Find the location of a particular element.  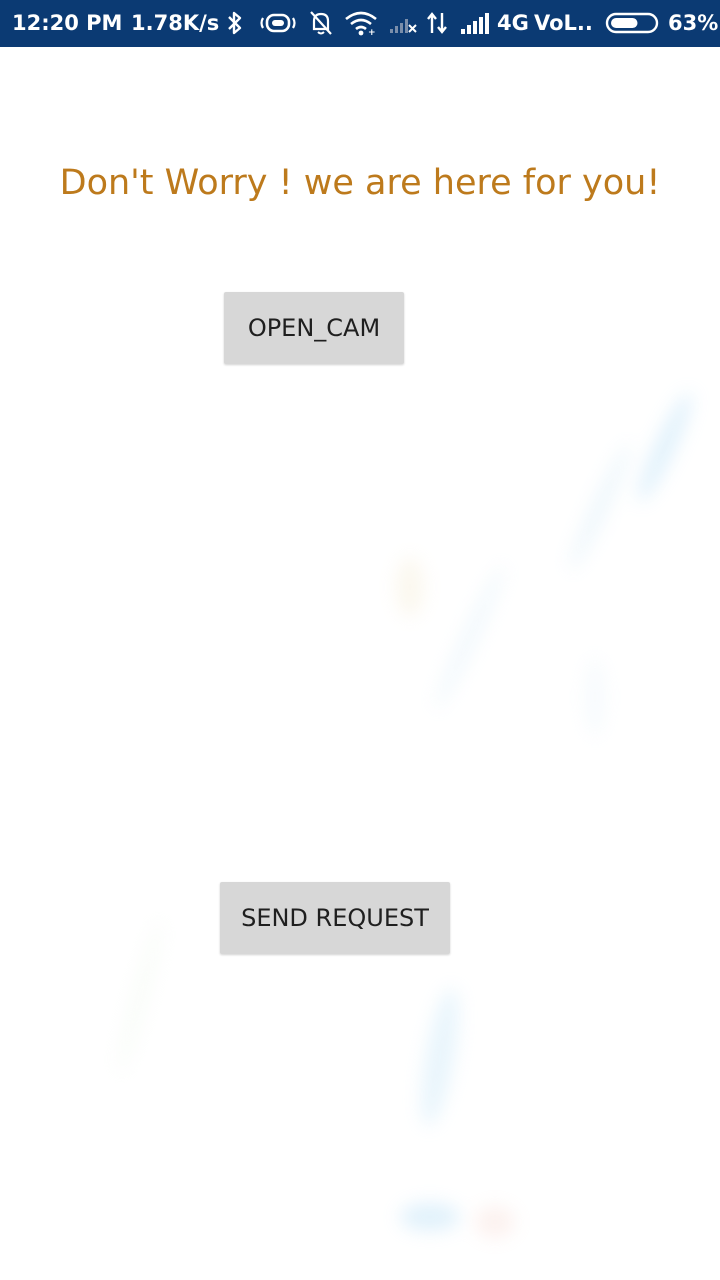

open-cam-button: OPEN_CAM is located at coordinates (314, 328).